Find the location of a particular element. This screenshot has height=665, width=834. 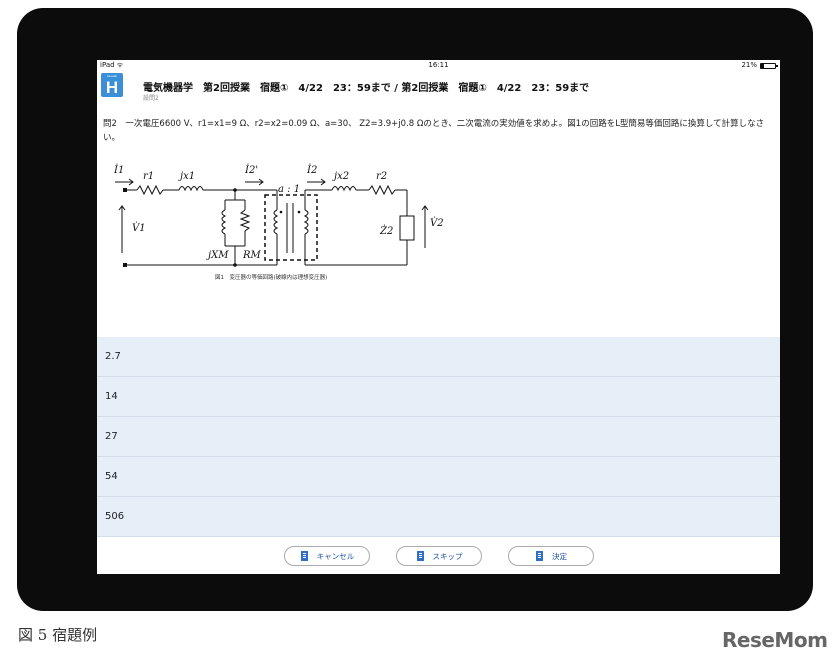

answer-option: 506 is located at coordinates (438, 517).